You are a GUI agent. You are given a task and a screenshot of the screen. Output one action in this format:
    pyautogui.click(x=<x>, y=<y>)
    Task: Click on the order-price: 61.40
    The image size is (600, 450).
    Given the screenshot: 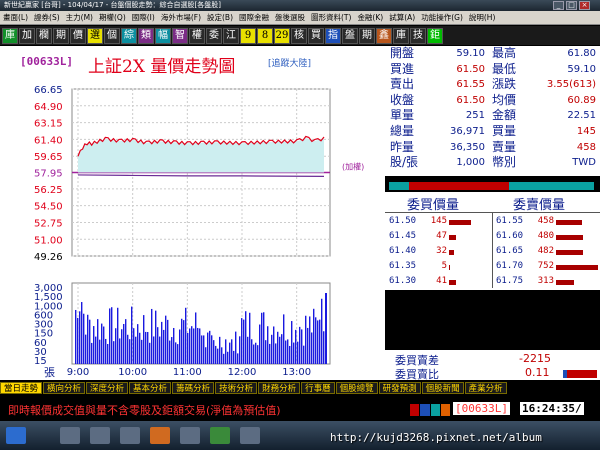 What is the action you would take?
    pyautogui.click(x=403, y=251)
    